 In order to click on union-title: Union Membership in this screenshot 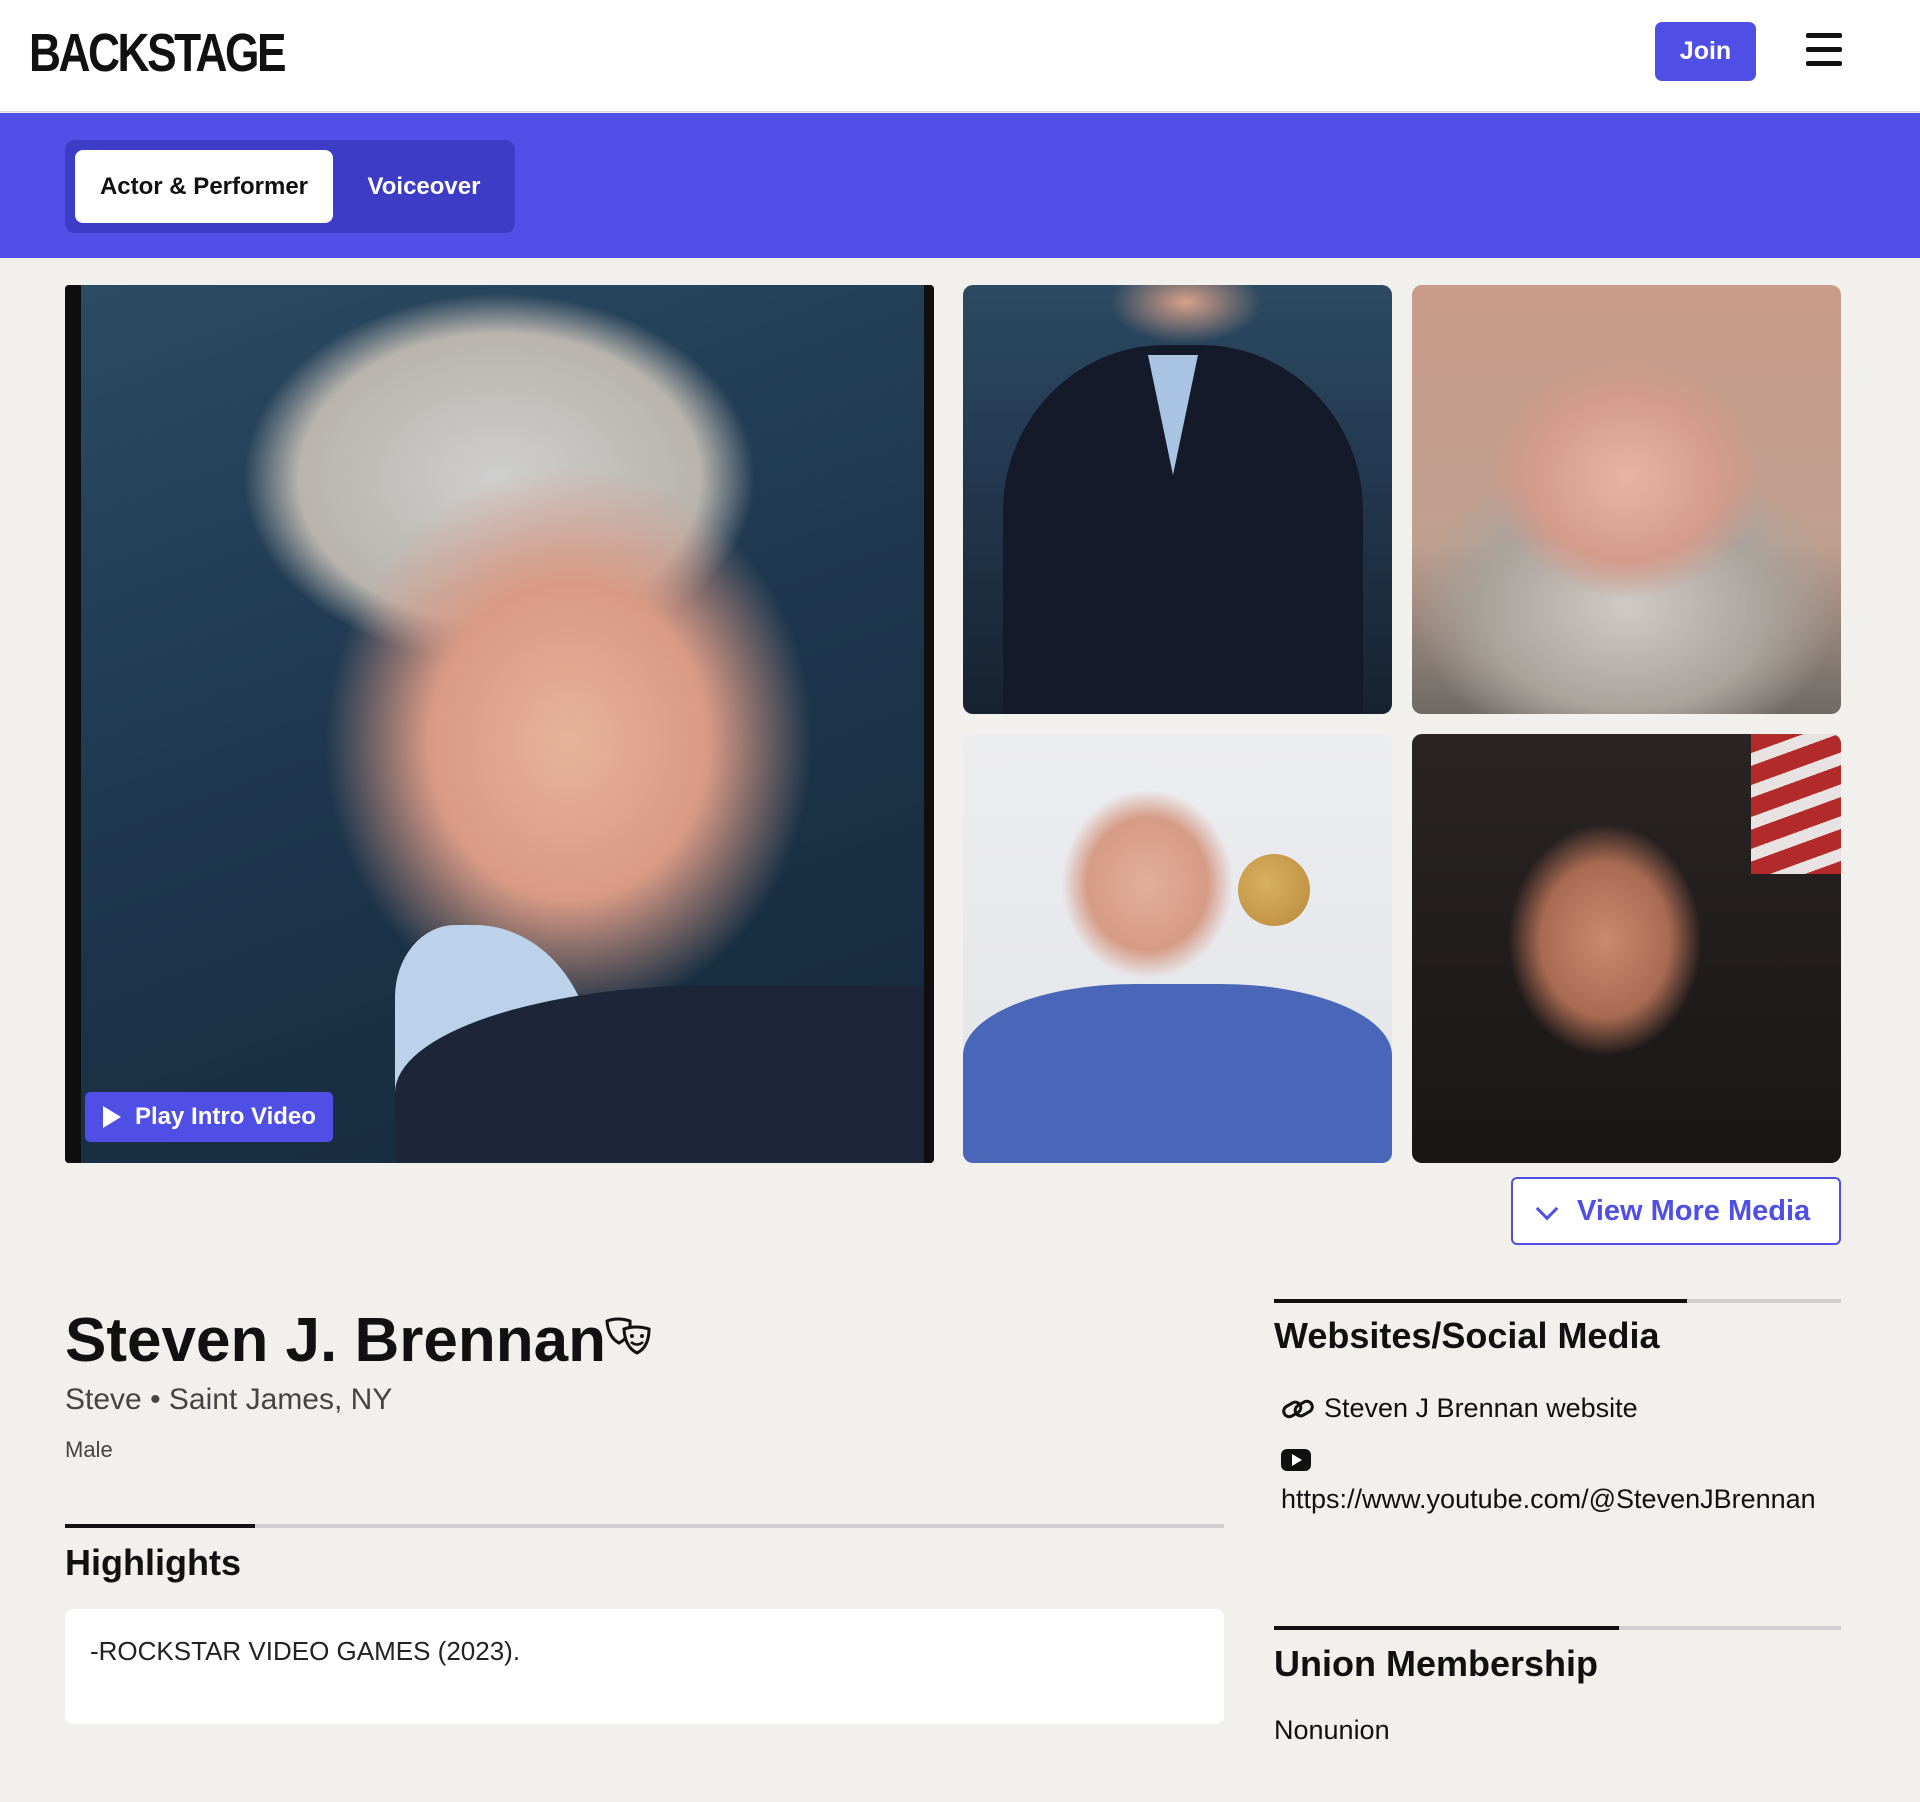, I will do `click(1436, 1663)`.